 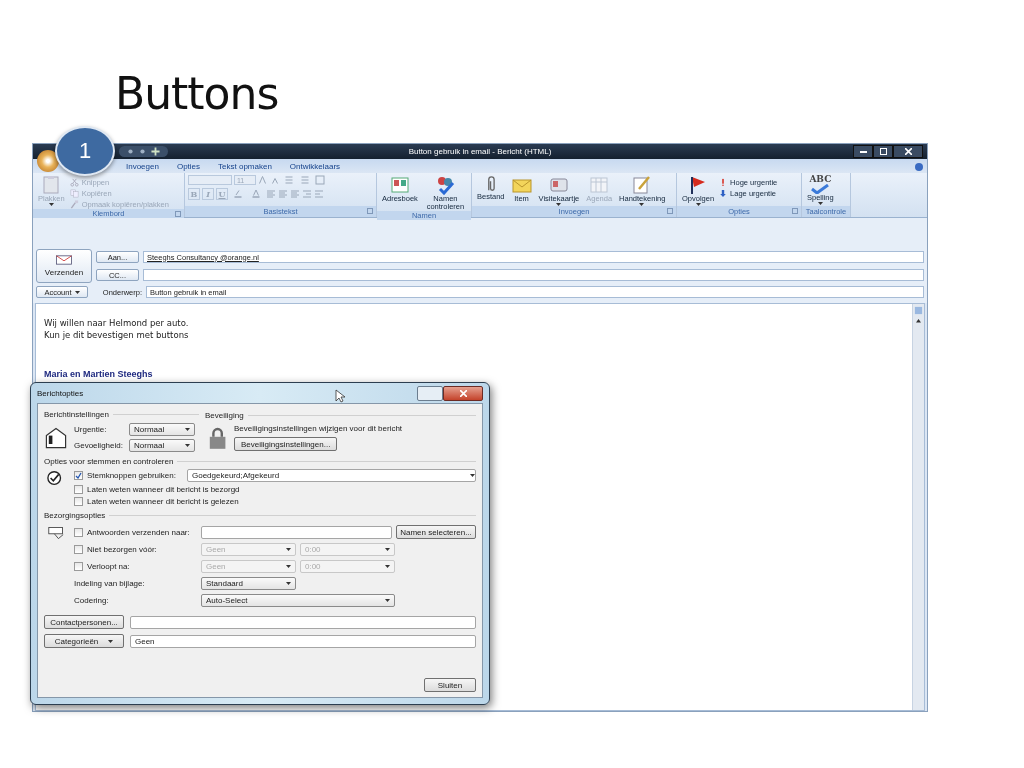 I want to click on field-label: Urgentie:, so click(x=91, y=429).